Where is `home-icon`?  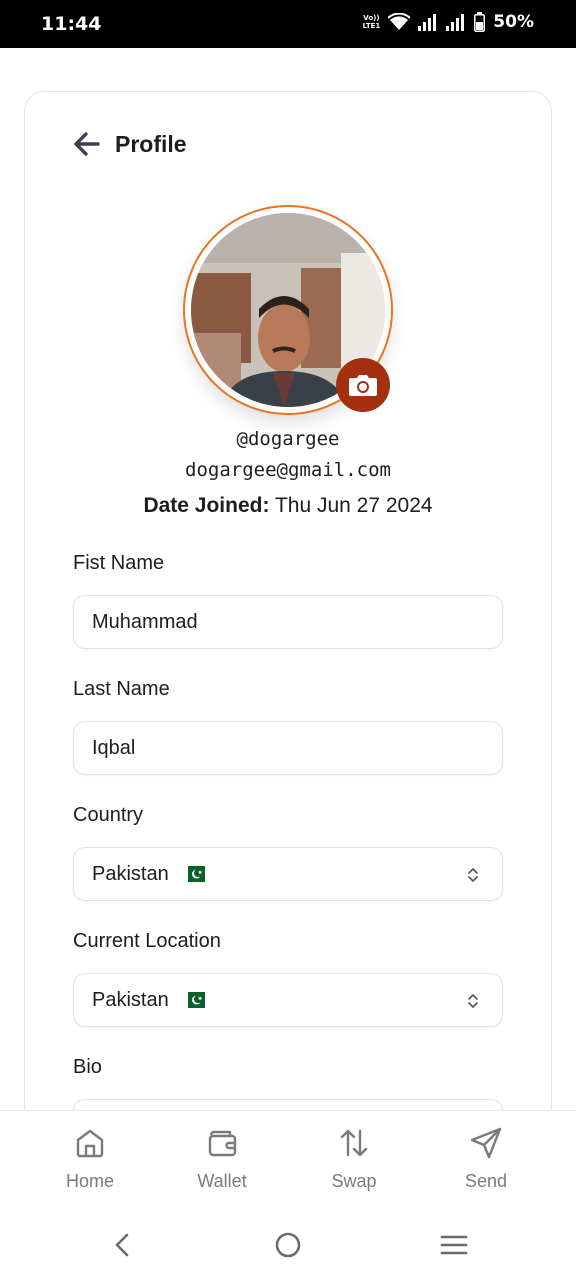 home-icon is located at coordinates (90, 1143).